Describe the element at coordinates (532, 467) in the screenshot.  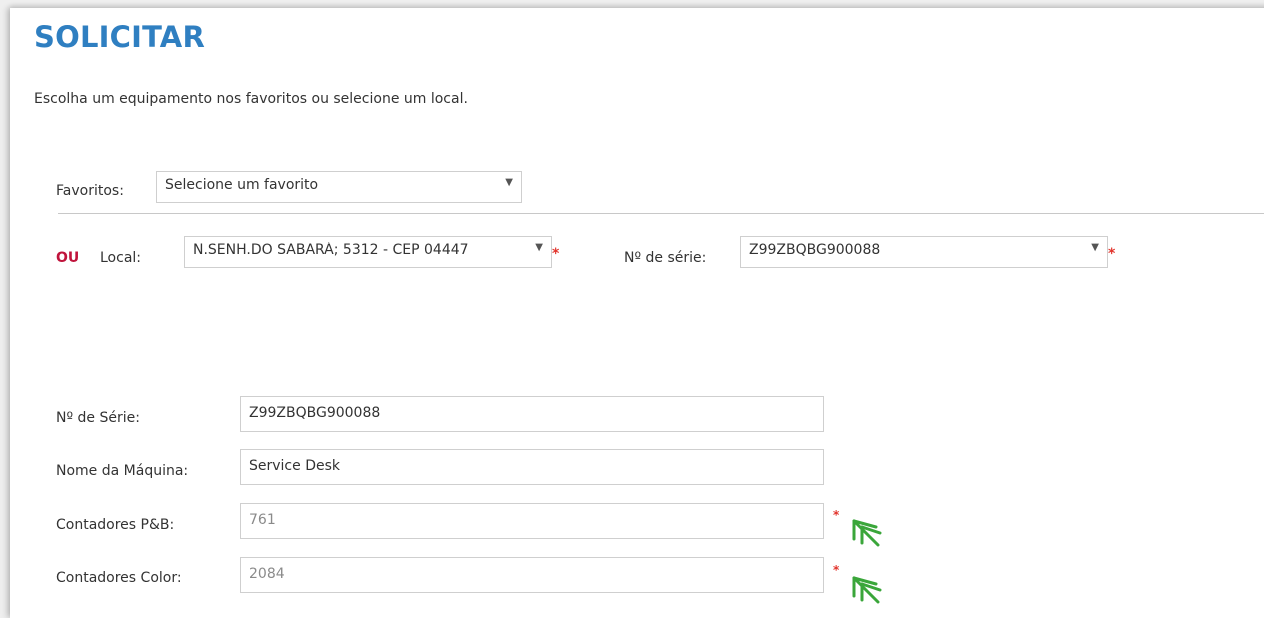
I see `machine-name-field: Service Desk` at that location.